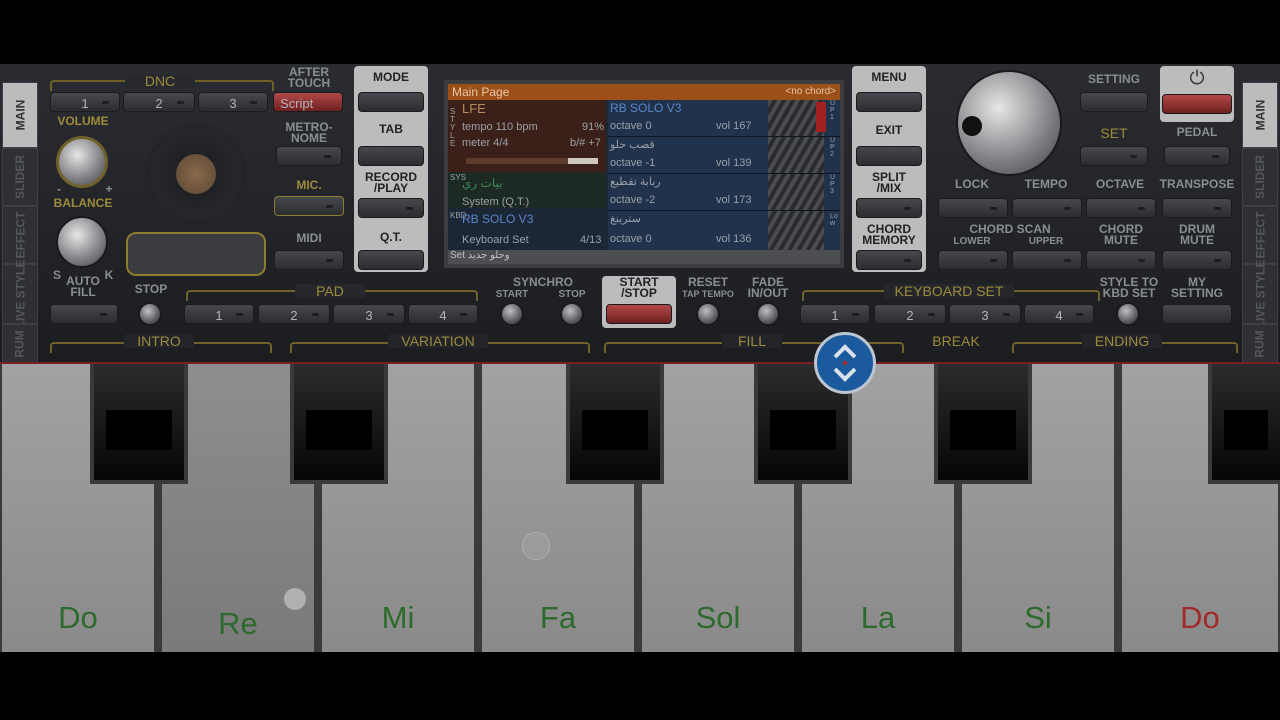 The width and height of the screenshot is (1280, 720). Describe the element at coordinates (532, 161) in the screenshot. I see `beat-bar` at that location.